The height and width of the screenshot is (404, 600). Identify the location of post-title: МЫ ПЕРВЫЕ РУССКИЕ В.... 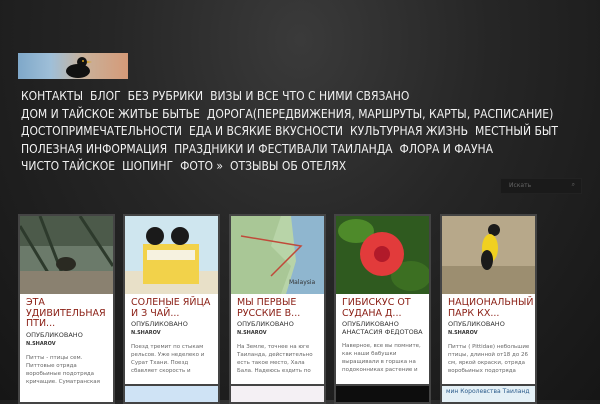
(280, 308).